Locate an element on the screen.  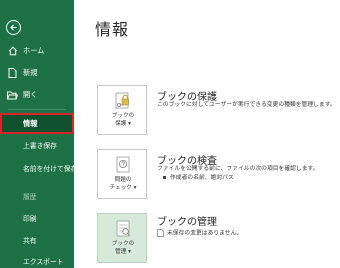
inspect-workbook-description: ファイルを公開する前に、ファイルの次の項目を確認します。 is located at coordinates (238, 169).